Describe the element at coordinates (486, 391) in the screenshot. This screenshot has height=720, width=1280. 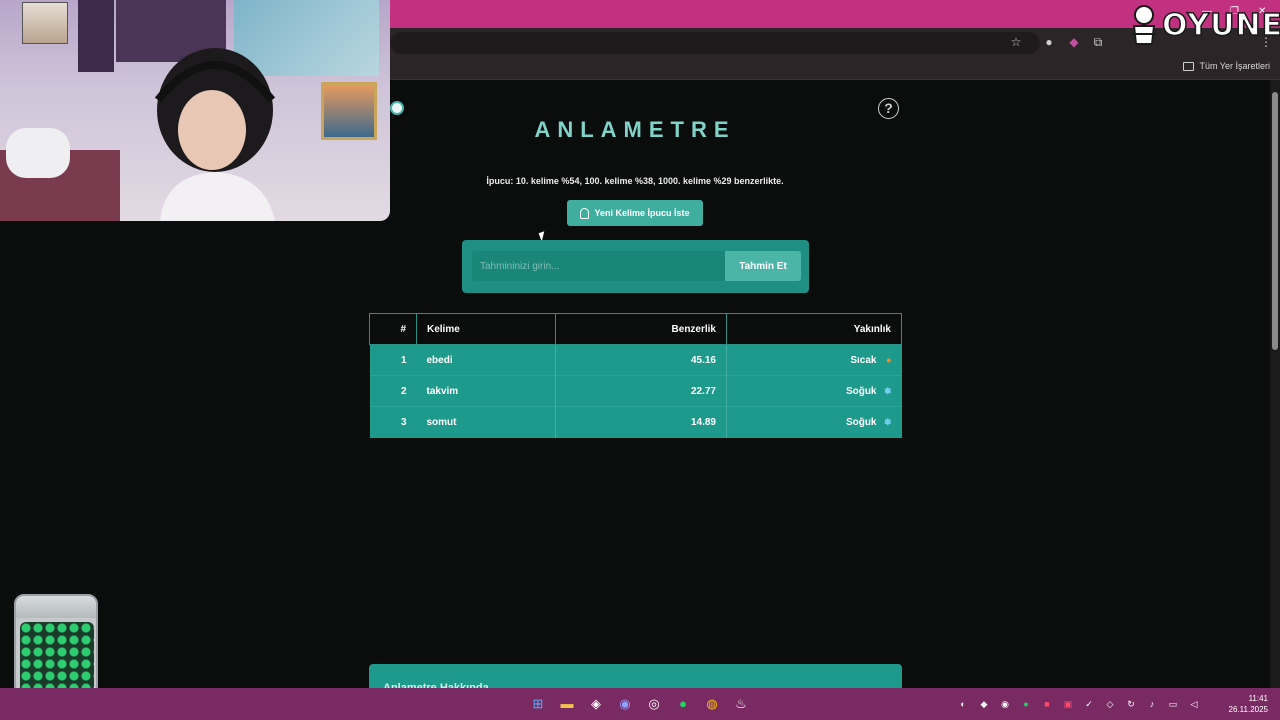
I see `row-word: takvim` at that location.